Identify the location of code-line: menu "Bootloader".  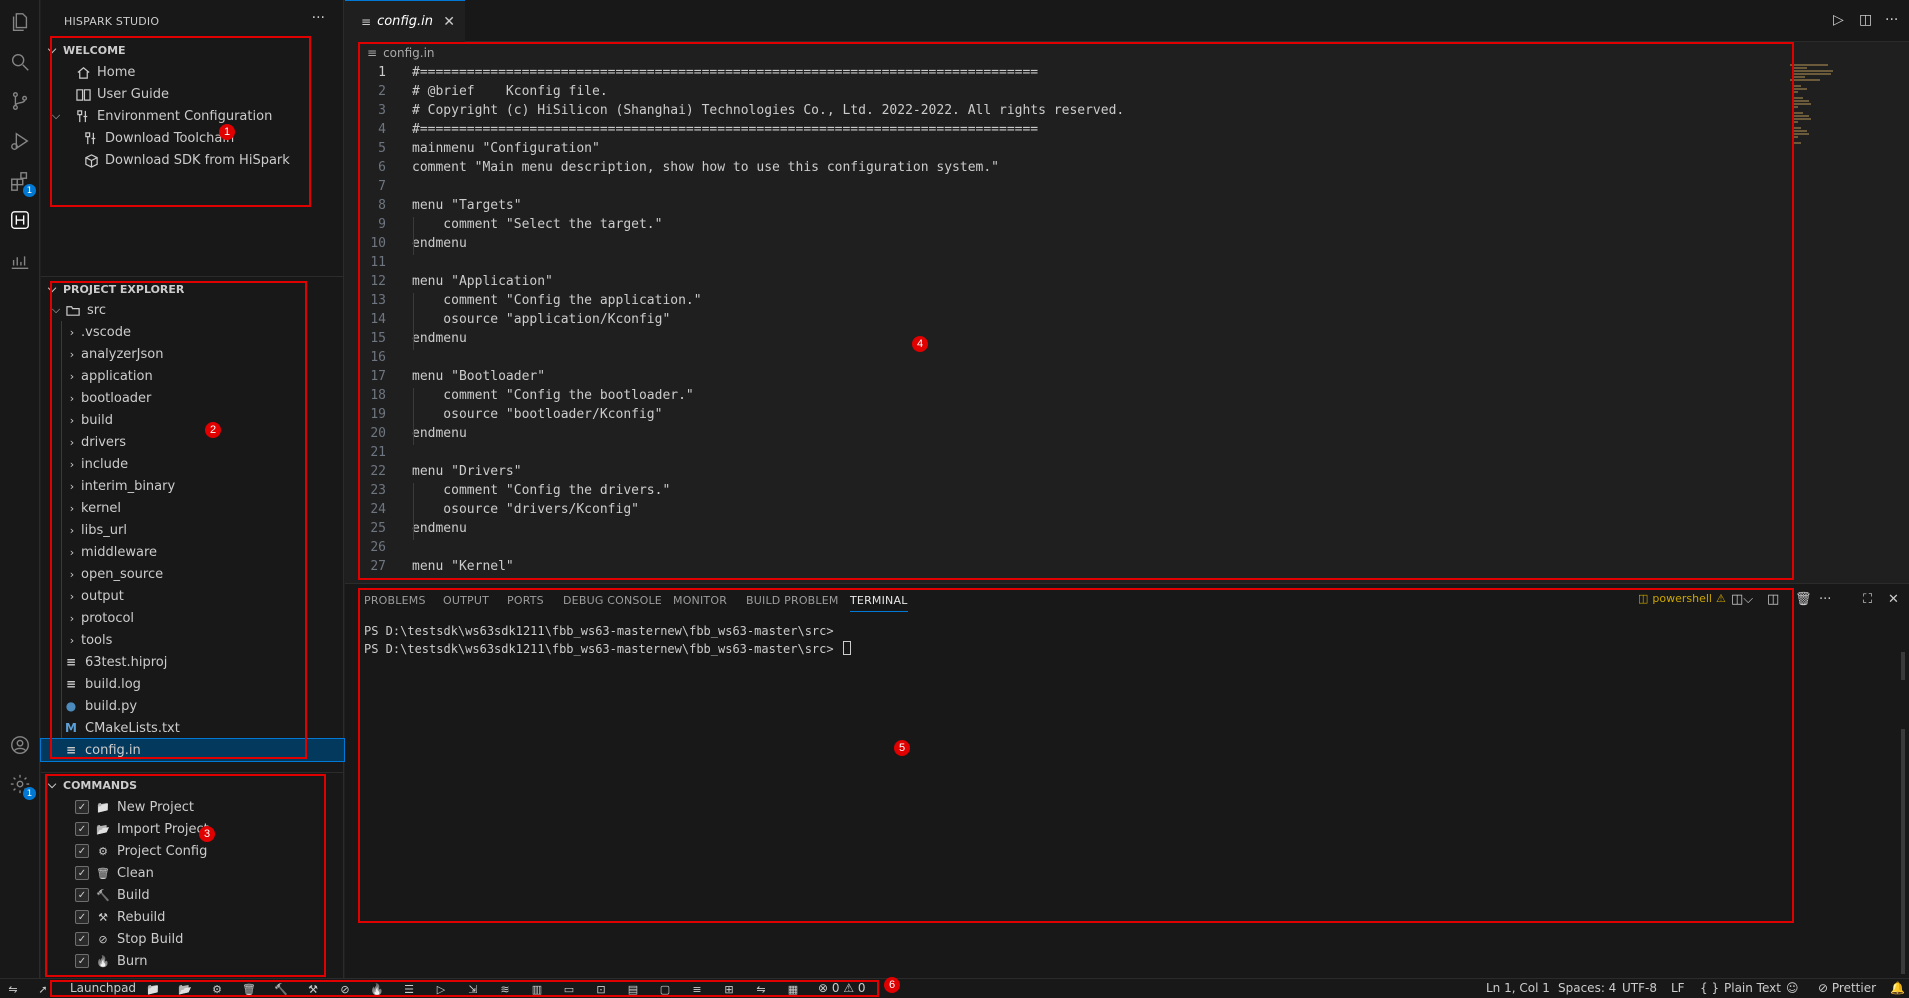
(478, 376).